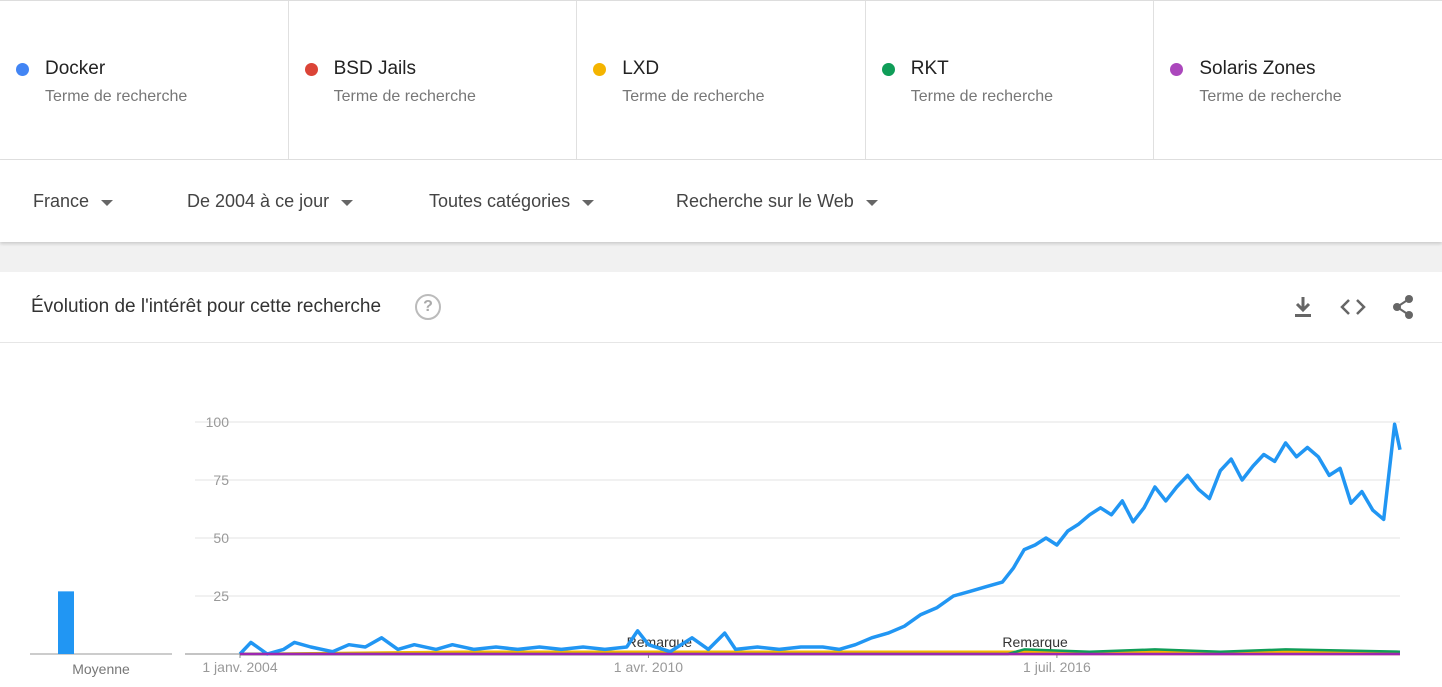  I want to click on embed-icon, so click(1353, 307).